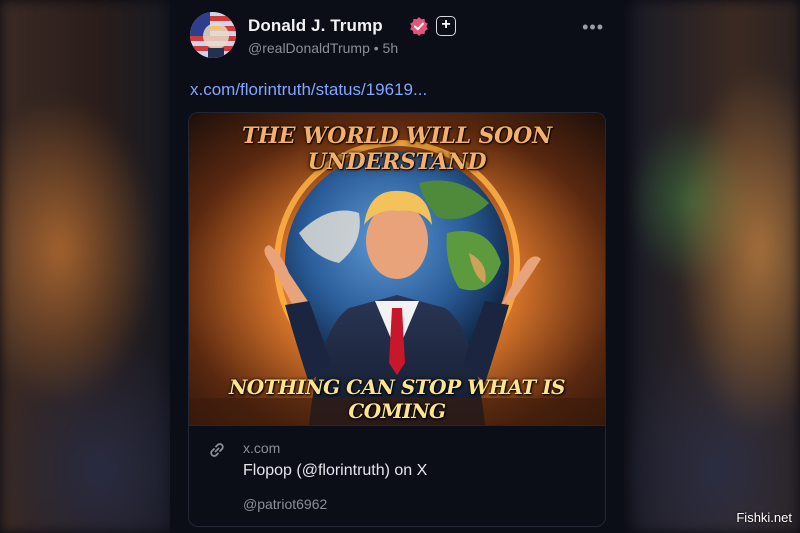 Image resolution: width=800 pixels, height=533 pixels. Describe the element at coordinates (285, 504) in the screenshot. I see `card-subtitle: @patriot6962` at that location.